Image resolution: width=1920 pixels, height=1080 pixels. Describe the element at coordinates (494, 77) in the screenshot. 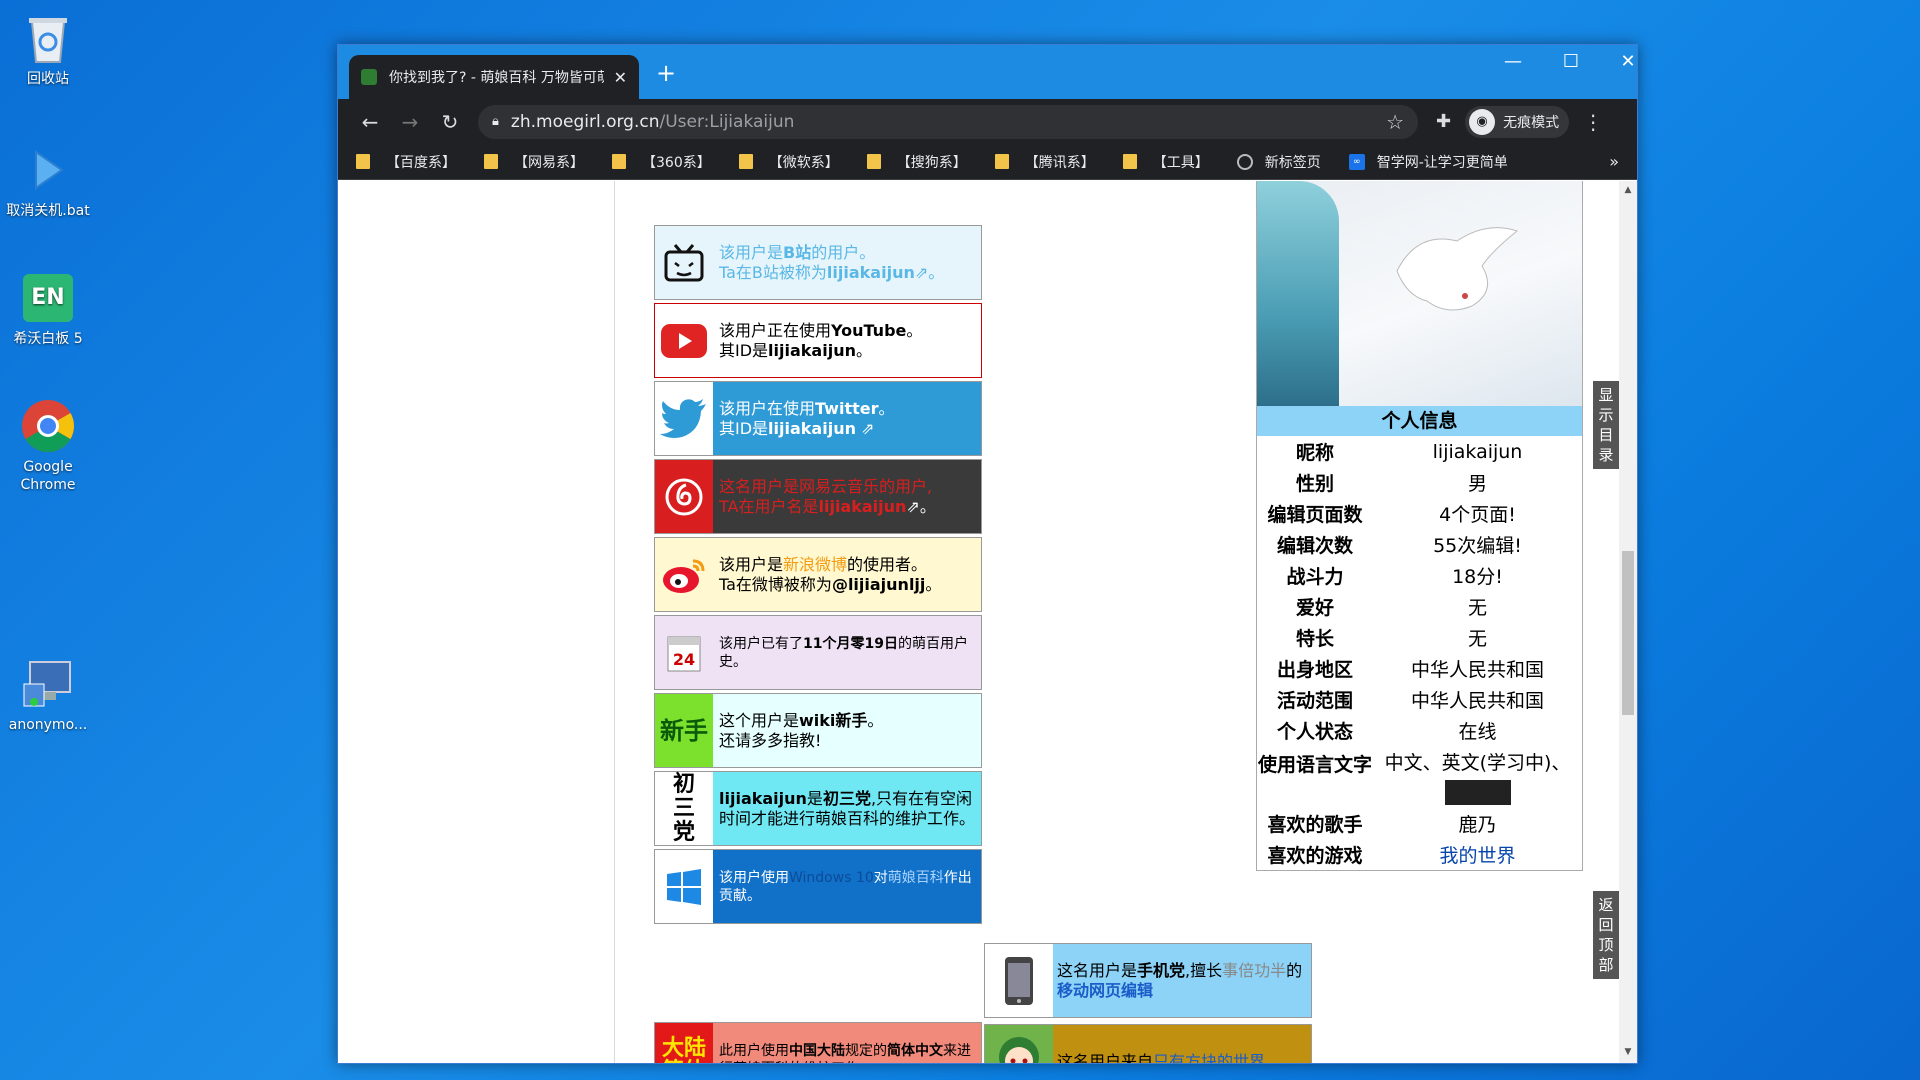

I see `browser-tab: 你找到我了? - 萌娘百科 万物皆可萌 ✕` at that location.